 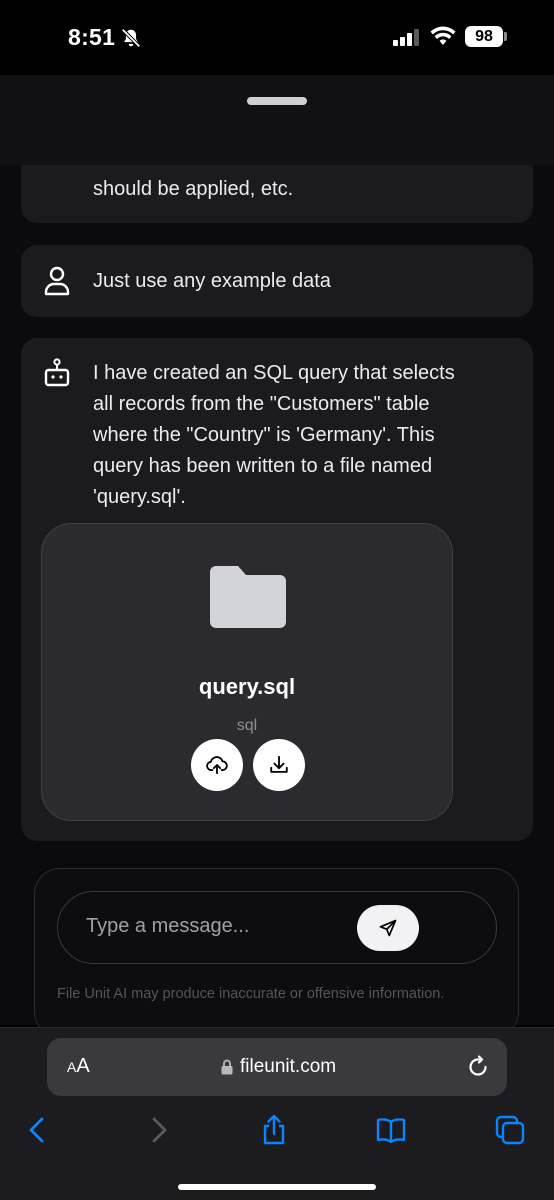 I want to click on back-icon, so click(x=38, y=1130).